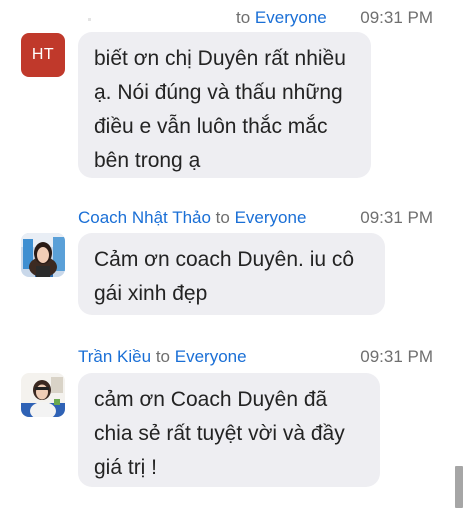 This screenshot has width=463, height=514. I want to click on avatar: HT, so click(43, 55).